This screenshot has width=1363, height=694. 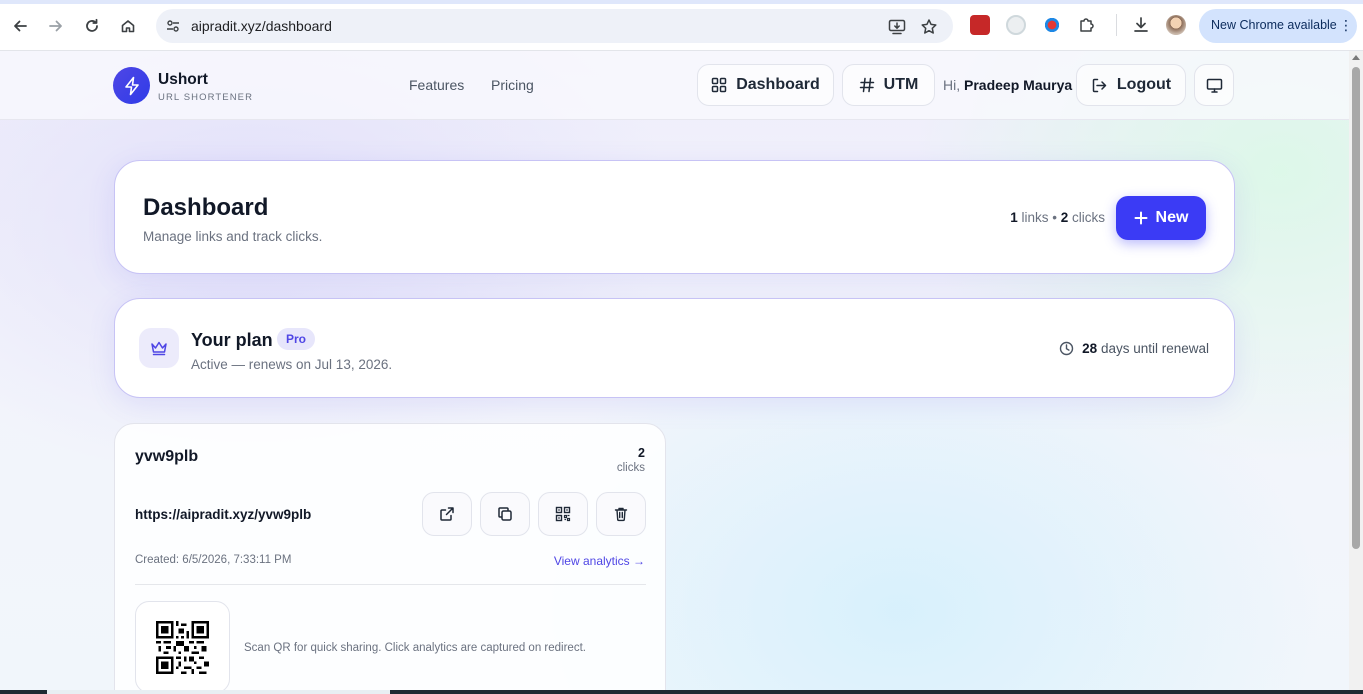 I want to click on chrome-update-button: New Chrome available ⋮, so click(x=1278, y=26).